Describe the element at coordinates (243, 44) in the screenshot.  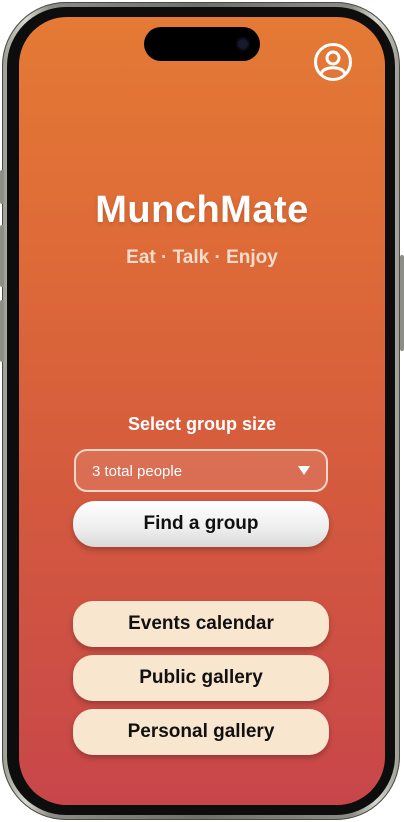
I see `camera-icon` at that location.